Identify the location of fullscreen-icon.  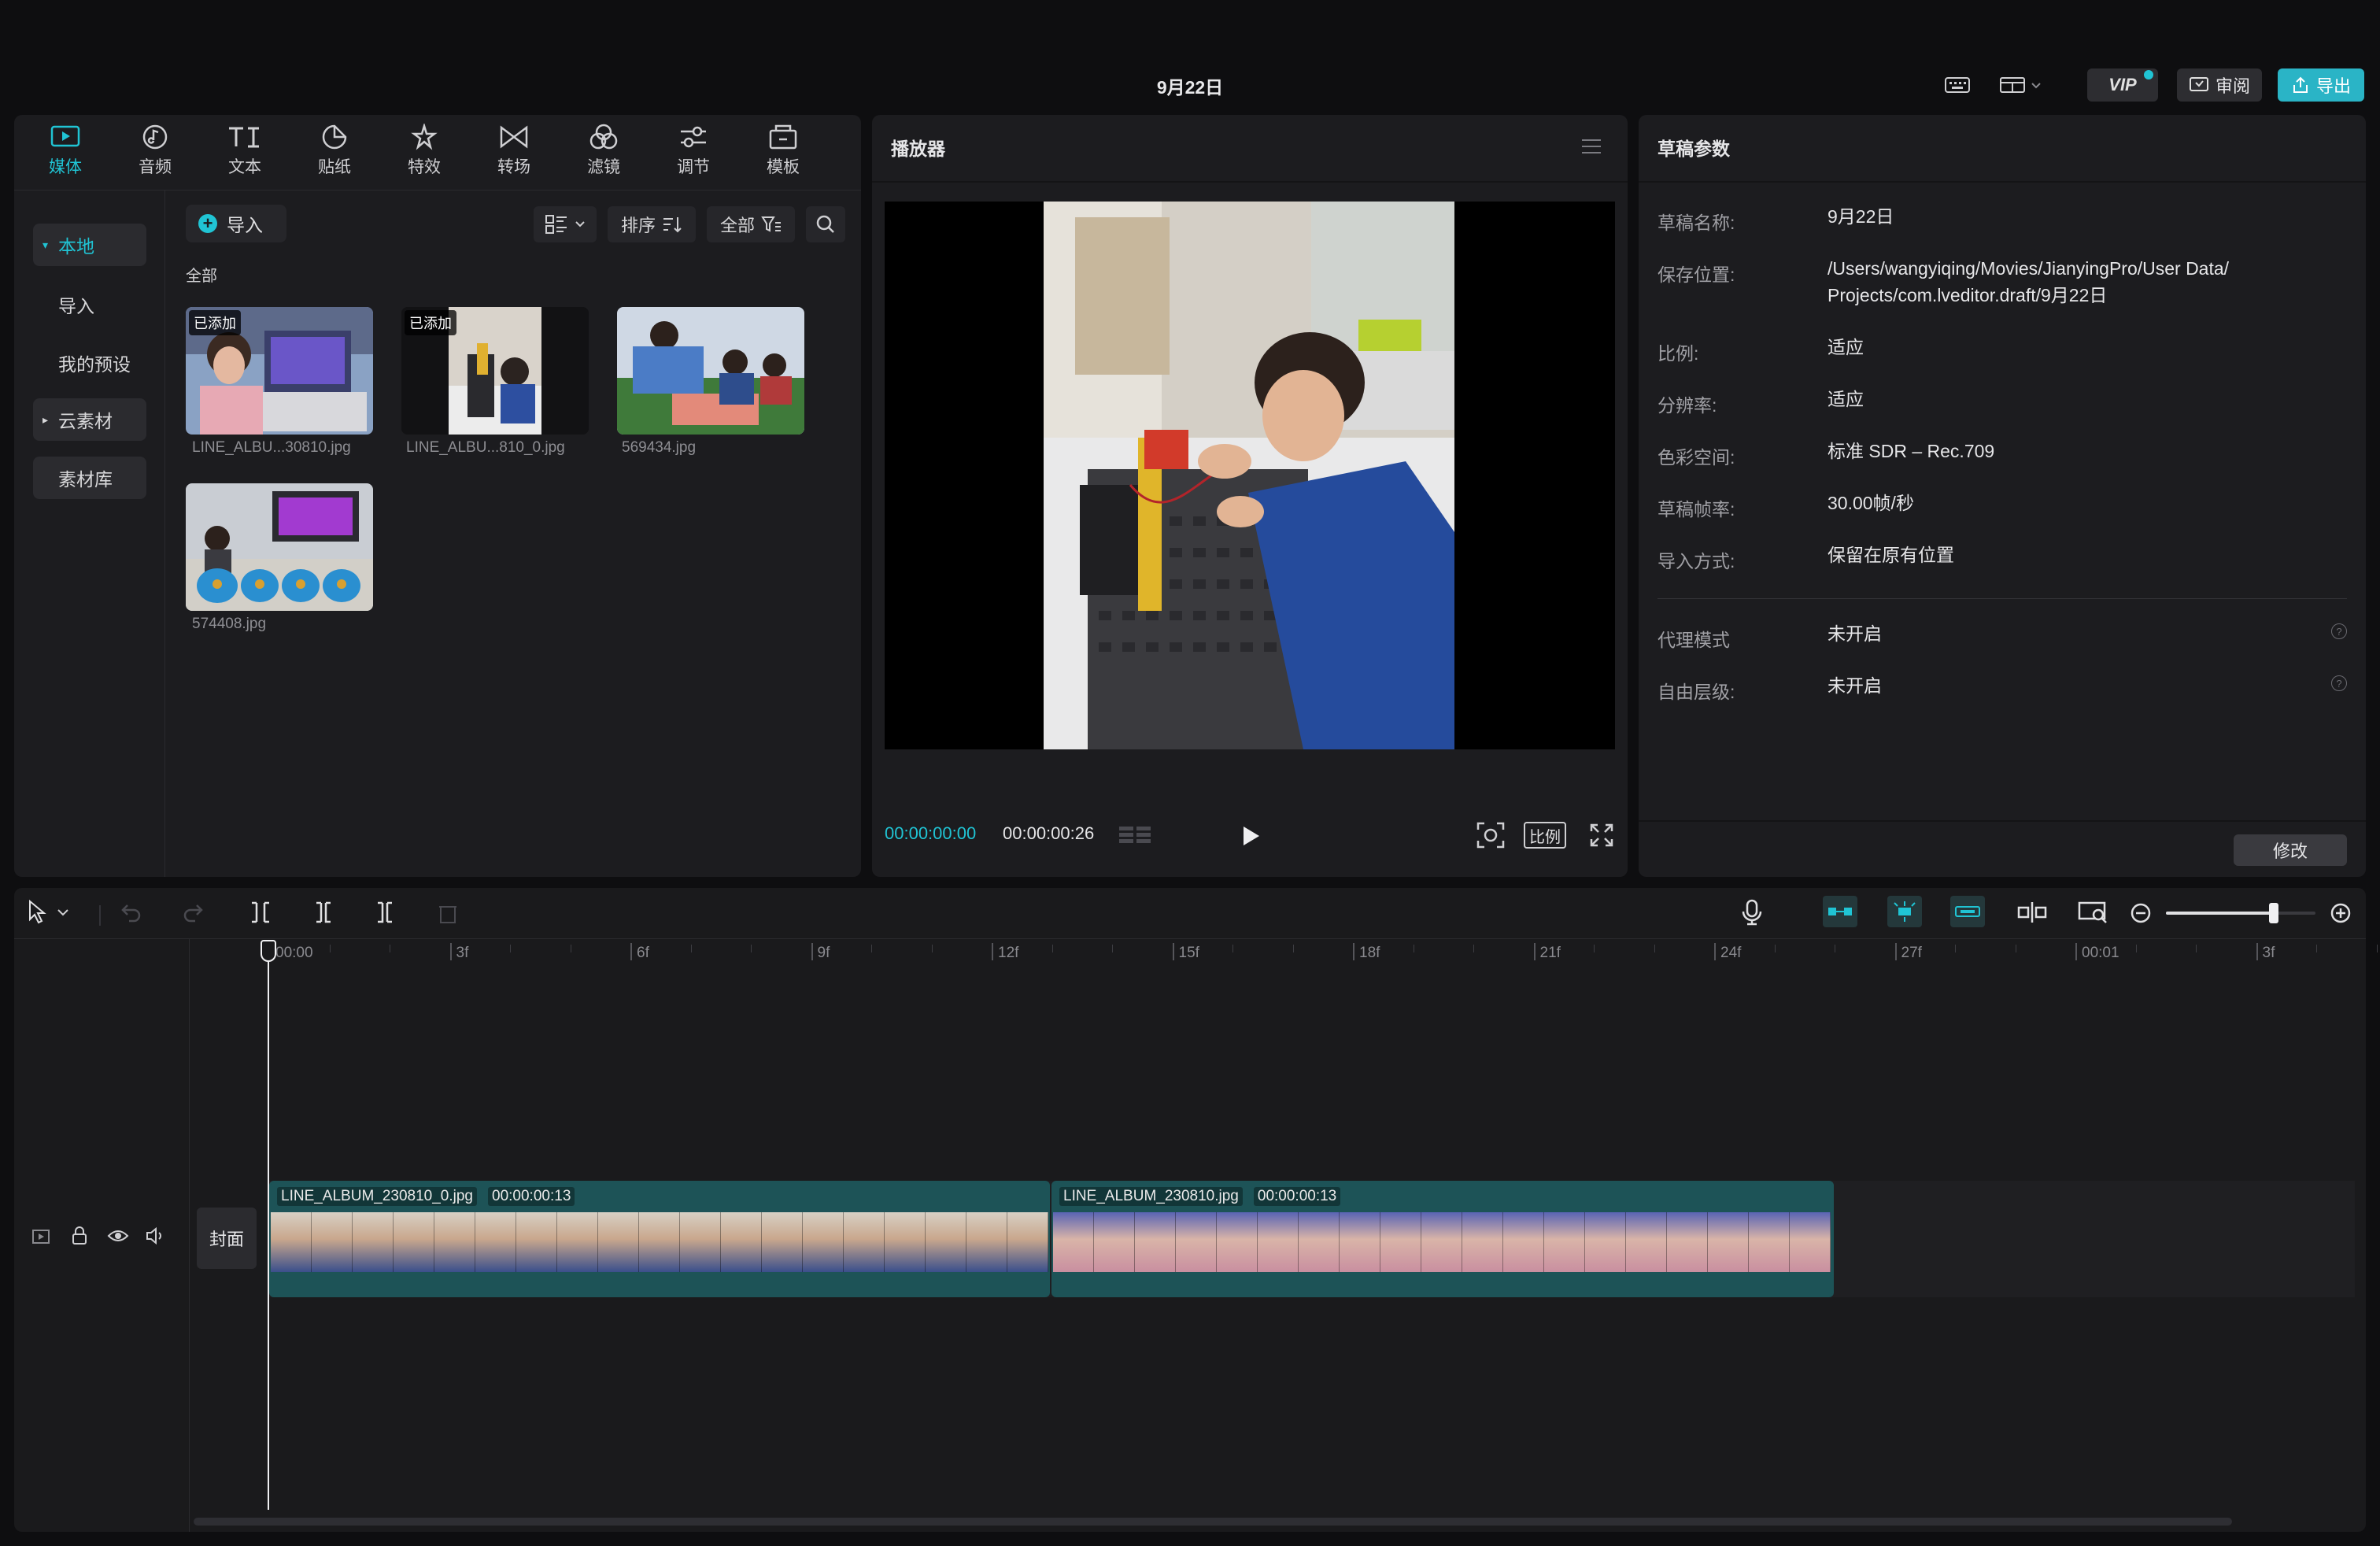
(1601, 835).